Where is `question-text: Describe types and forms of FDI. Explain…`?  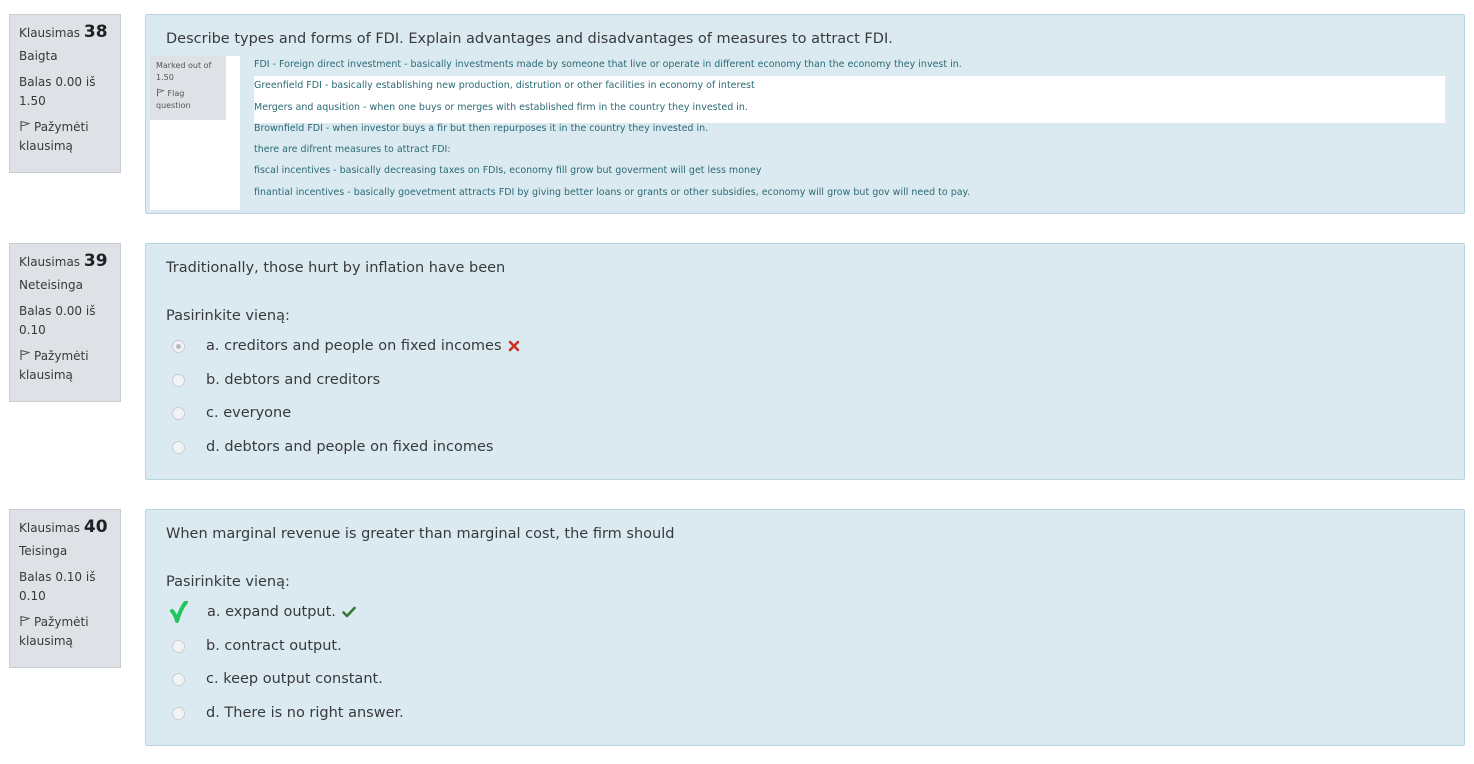 question-text: Describe types and forms of FDI. Explain… is located at coordinates (529, 39).